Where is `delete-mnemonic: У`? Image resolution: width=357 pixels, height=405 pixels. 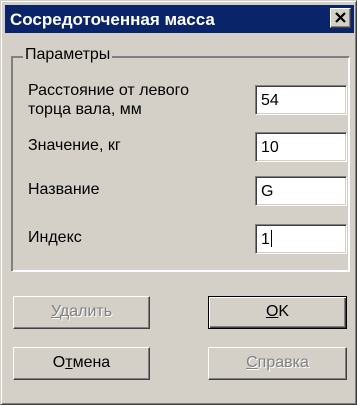 delete-mnemonic: У is located at coordinates (55, 311).